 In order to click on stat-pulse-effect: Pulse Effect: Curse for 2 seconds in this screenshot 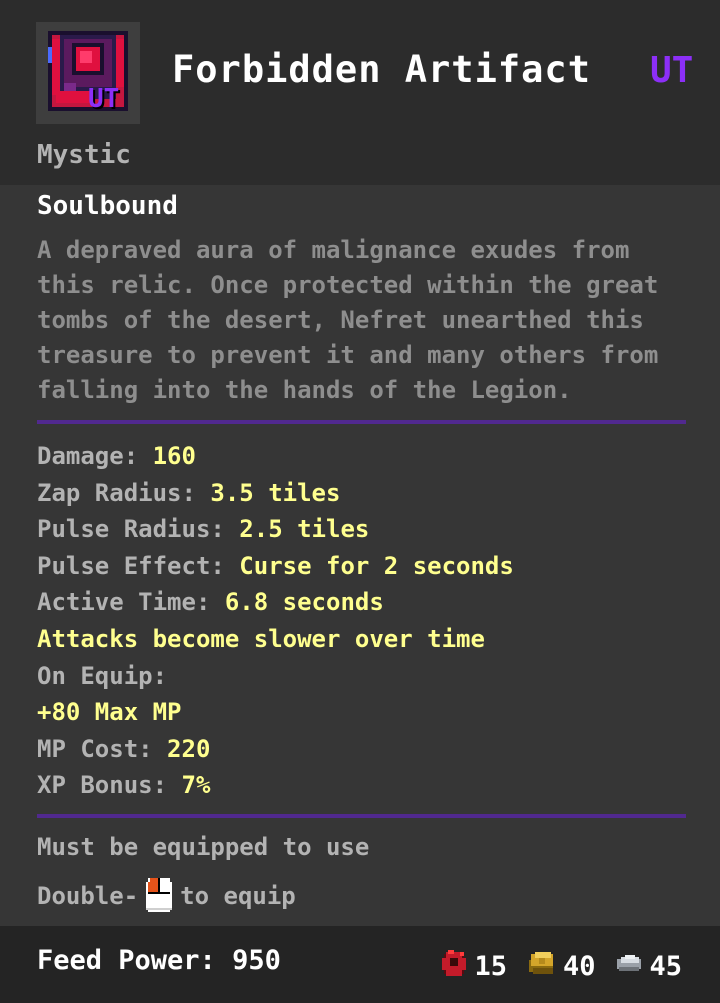, I will do `click(275, 566)`.